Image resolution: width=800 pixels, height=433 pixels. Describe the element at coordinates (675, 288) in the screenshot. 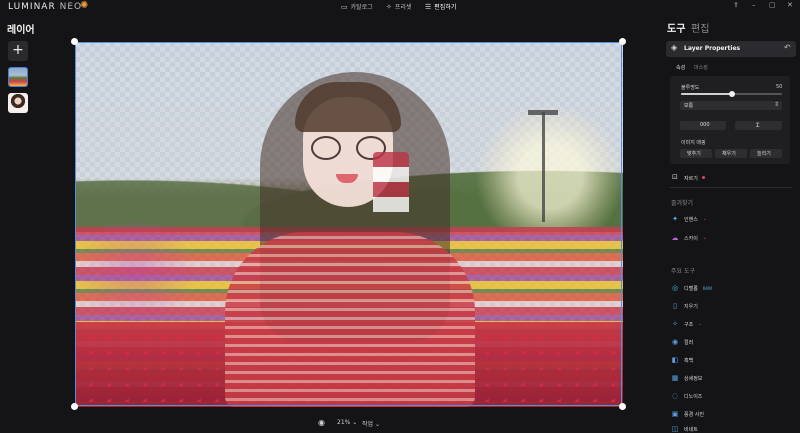

I see `develop-icon: ◎` at that location.